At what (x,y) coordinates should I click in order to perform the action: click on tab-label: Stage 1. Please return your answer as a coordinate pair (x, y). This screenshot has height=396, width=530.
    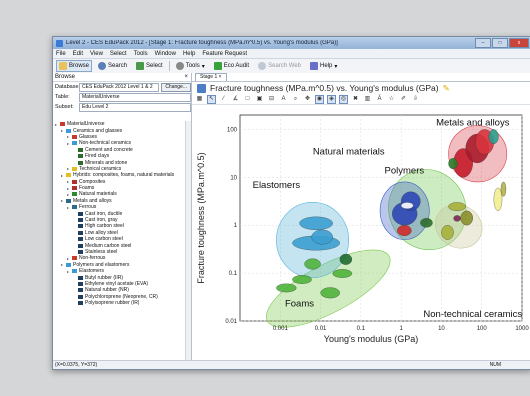
    Looking at the image, I should click on (209, 77).